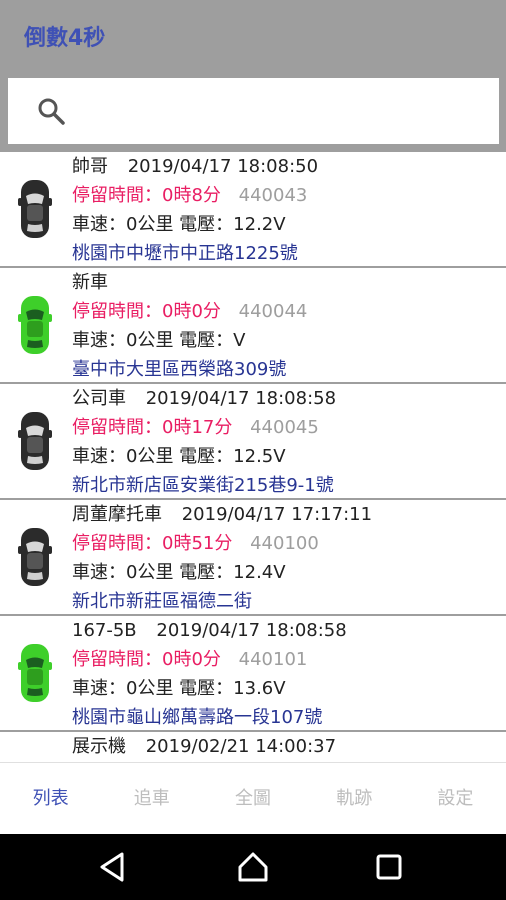 The image size is (506, 900). I want to click on vehicle-header: 帥哥 2019/04/17 18:08:50, so click(195, 167).